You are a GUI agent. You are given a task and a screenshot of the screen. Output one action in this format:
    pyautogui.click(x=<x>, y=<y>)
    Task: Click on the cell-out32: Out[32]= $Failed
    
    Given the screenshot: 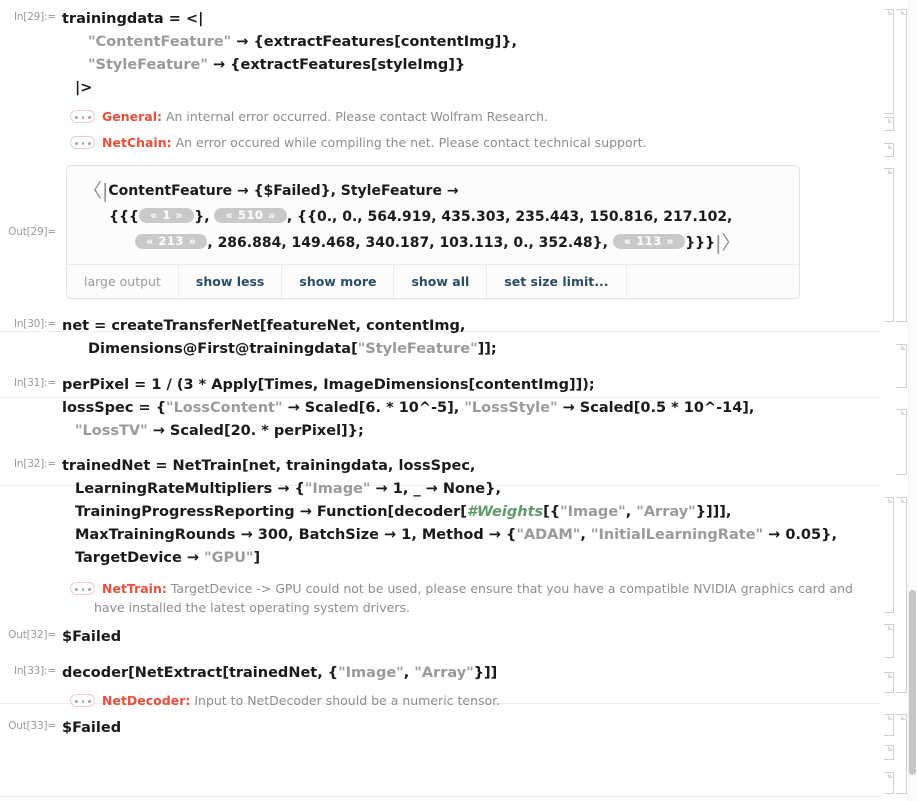 What is the action you would take?
    pyautogui.click(x=458, y=637)
    